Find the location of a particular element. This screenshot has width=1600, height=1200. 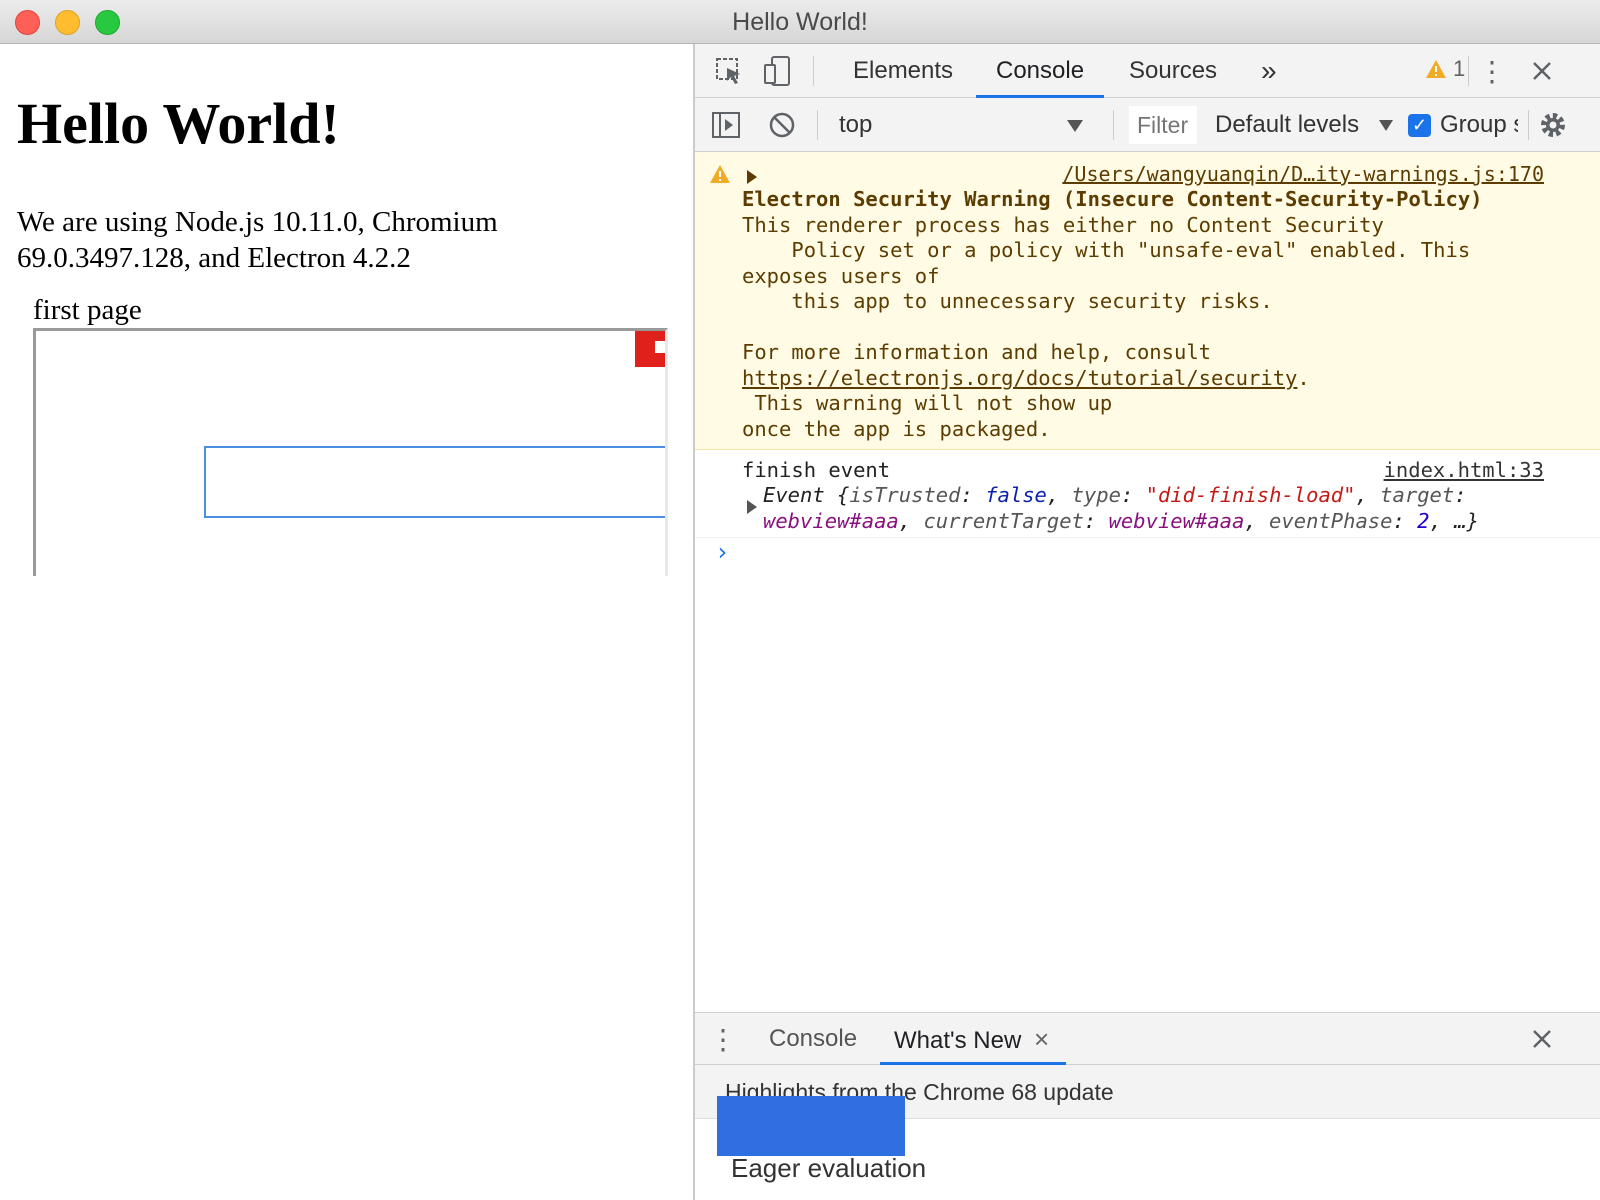

devtools-main-toolbar: Elements Console Sources » 1 ⋮ is located at coordinates (1147, 71).